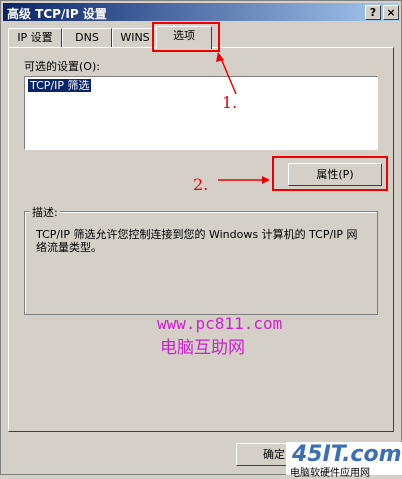 This screenshot has width=402, height=479. I want to click on watermark-url: www.pc811.com, so click(220, 323).